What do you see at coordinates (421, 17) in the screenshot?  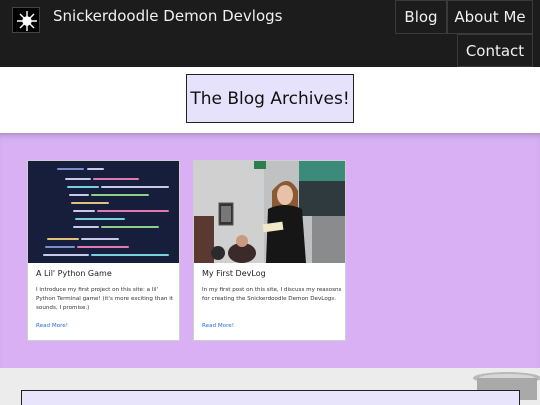 I see `nav-blog-button: Blog` at bounding box center [421, 17].